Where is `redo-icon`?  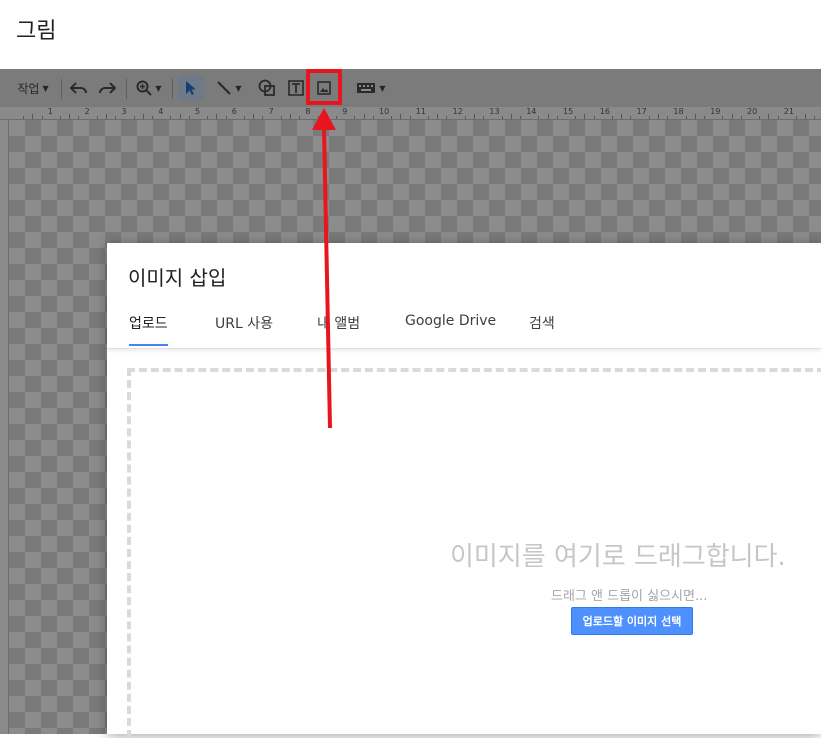
redo-icon is located at coordinates (107, 88).